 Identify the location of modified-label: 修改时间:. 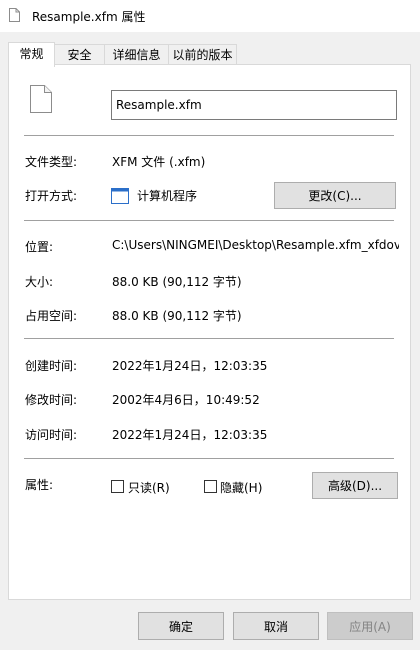
(51, 400).